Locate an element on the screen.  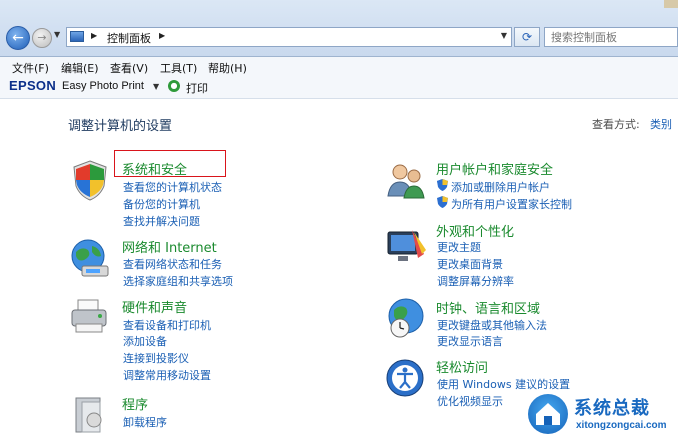
watermark-title: 系统总裁 is located at coordinates (612, 408).